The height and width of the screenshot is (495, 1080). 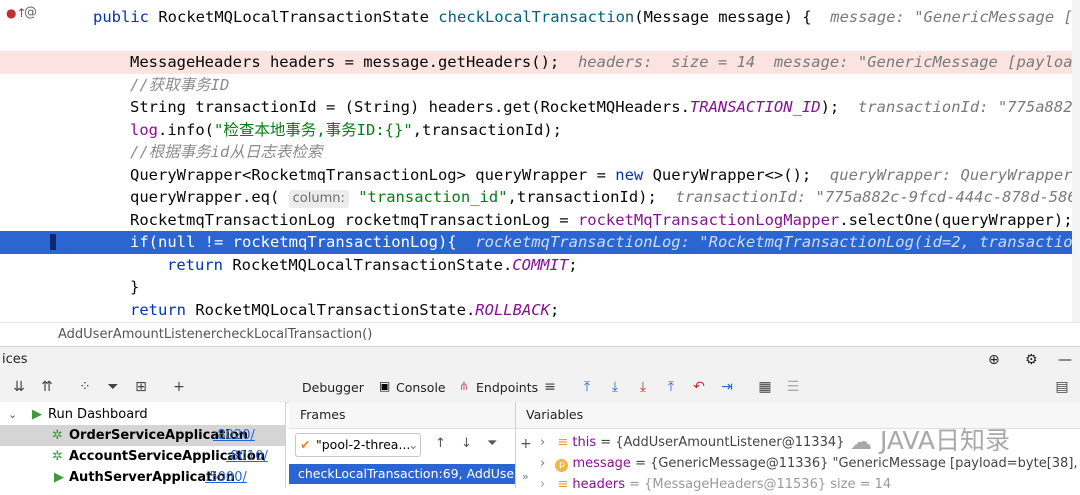 I want to click on frame-row-selected: checkLocalTransaction:69, AddUserAm, so click(x=402, y=474).